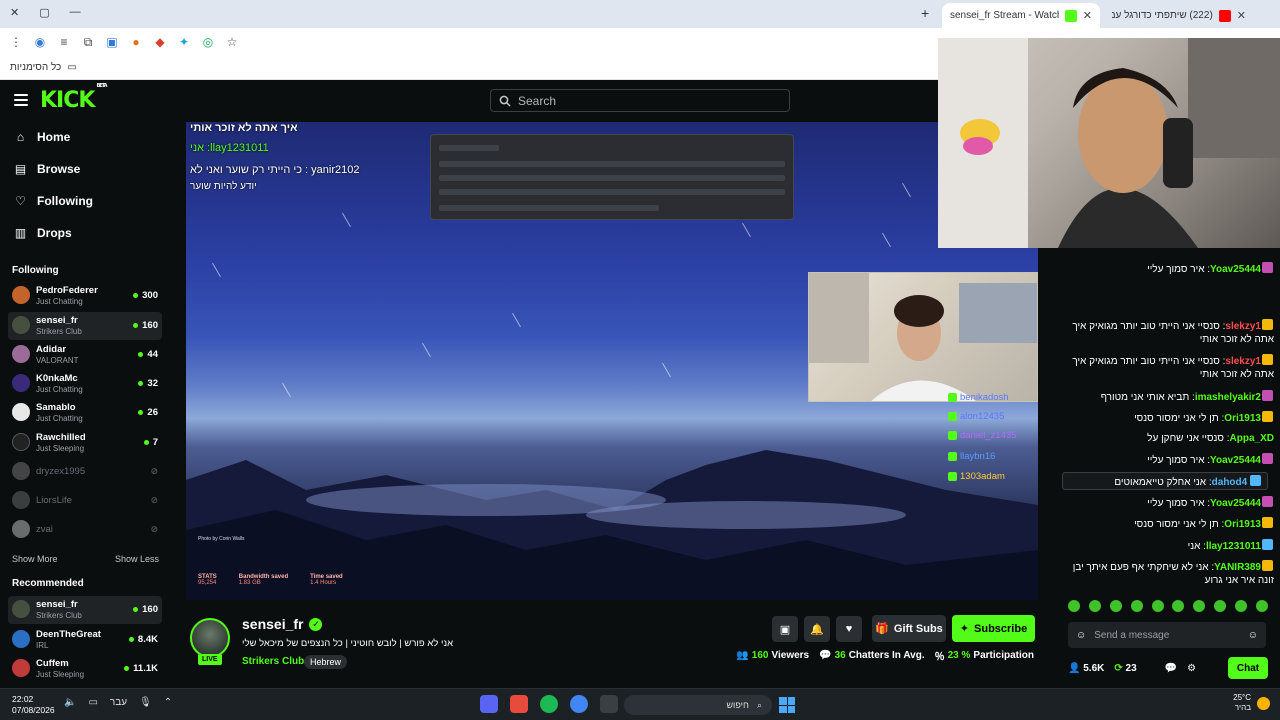  I want to click on language-indicator: עבר, so click(118, 702).